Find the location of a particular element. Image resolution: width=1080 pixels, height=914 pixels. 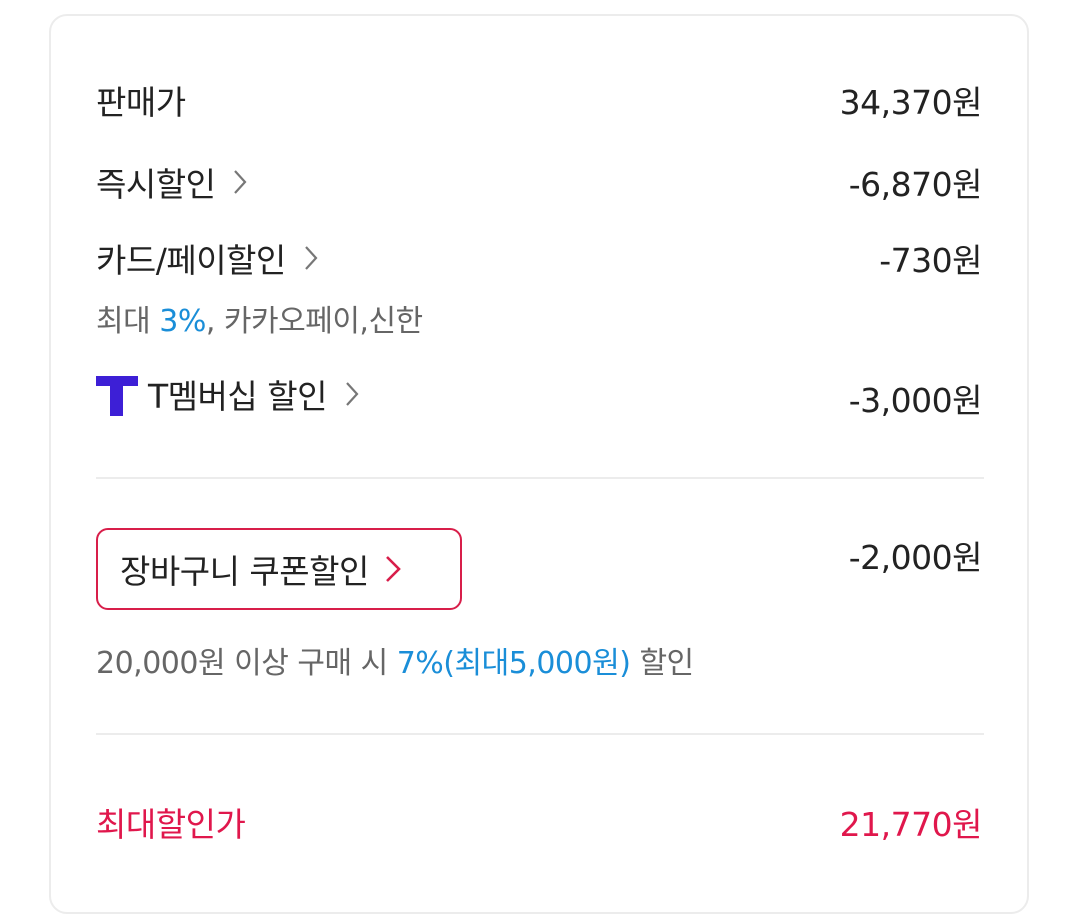

card-pay-discount-note: 최대 3%, 카카오페이,신한 is located at coordinates (259, 318).